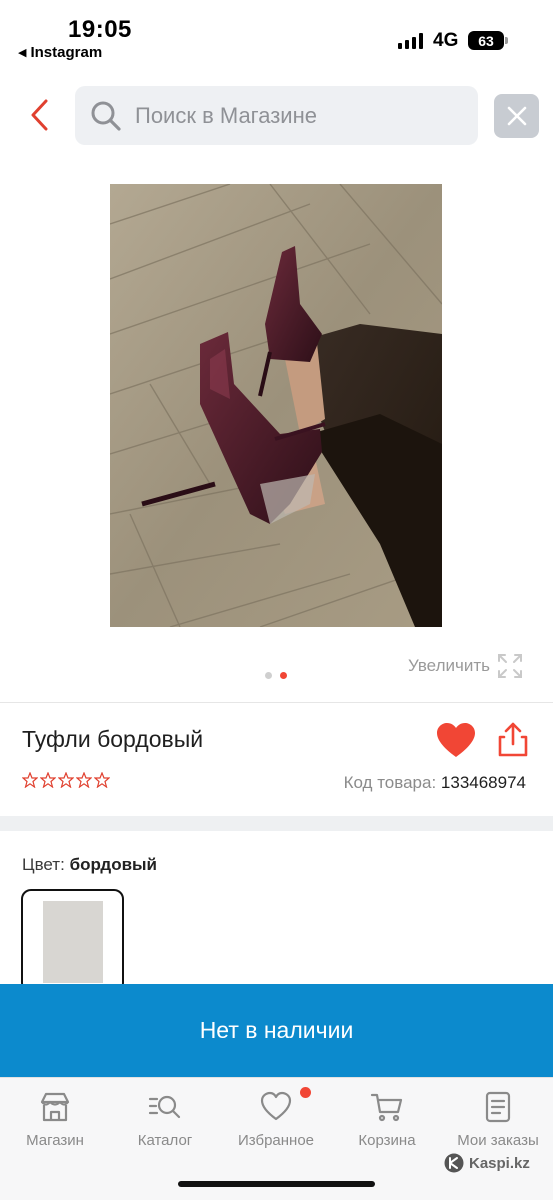 This screenshot has height=1200, width=553. I want to click on back-triangle-icon: ◀, so click(22, 53).